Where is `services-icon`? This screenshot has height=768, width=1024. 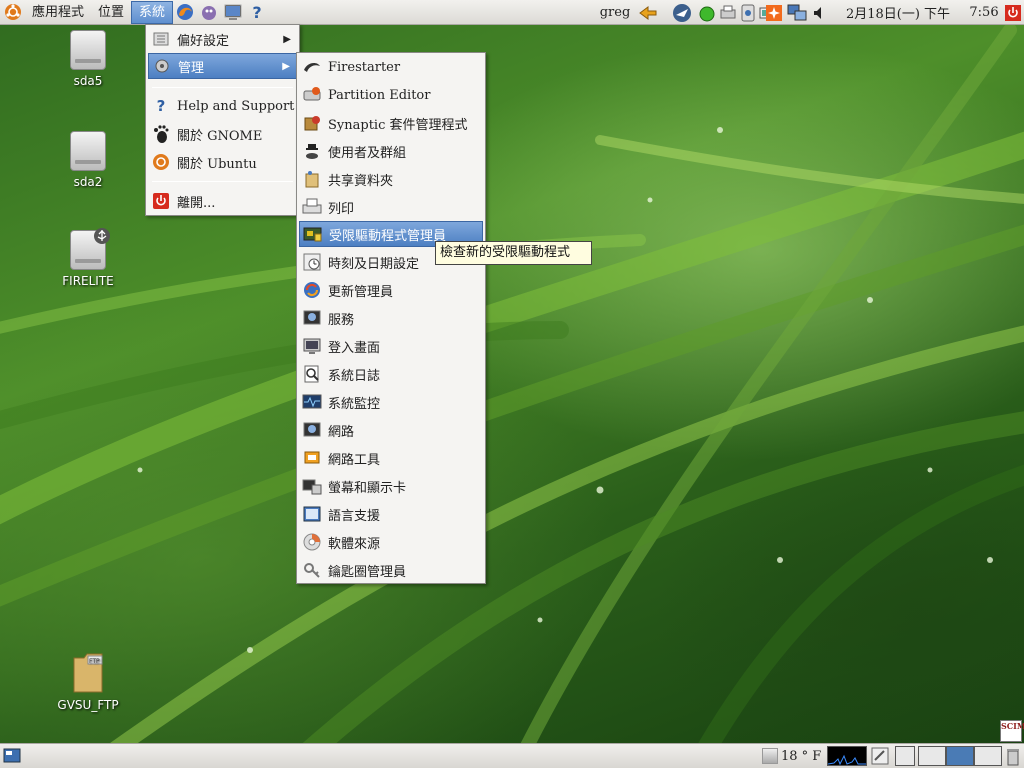
services-icon is located at coordinates (312, 318).